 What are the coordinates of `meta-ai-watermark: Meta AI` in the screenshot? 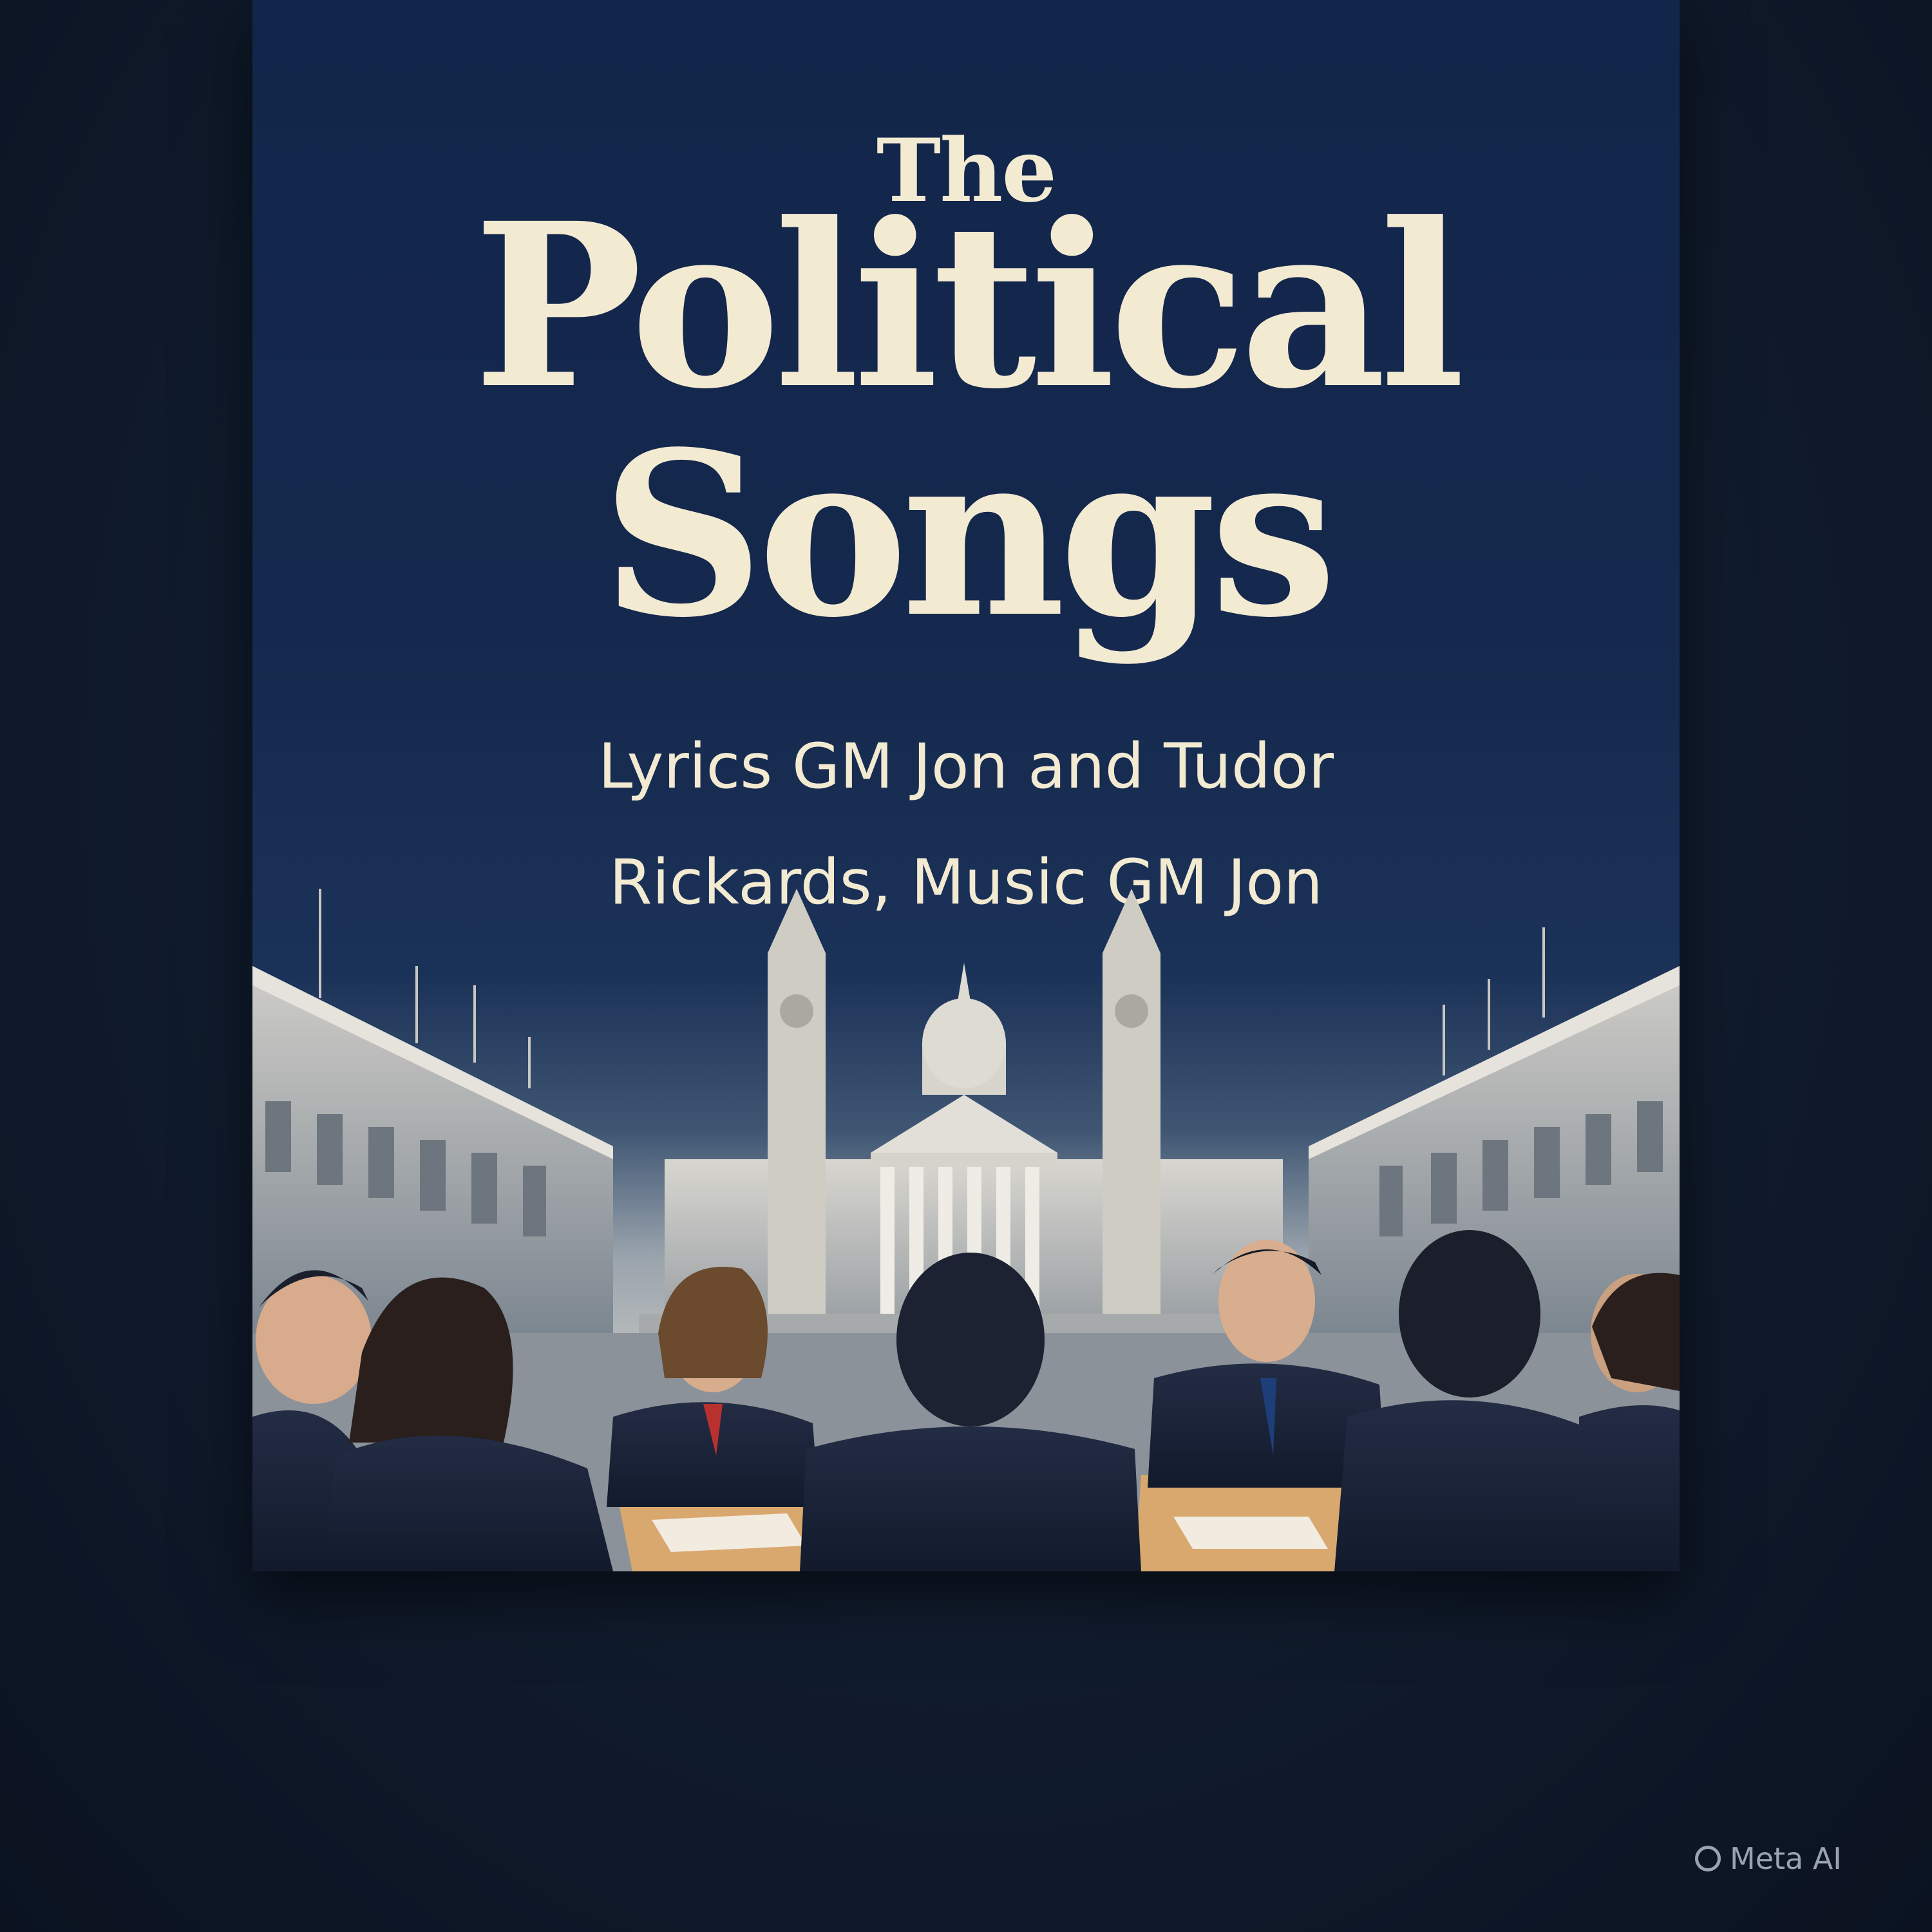 It's located at (1768, 1859).